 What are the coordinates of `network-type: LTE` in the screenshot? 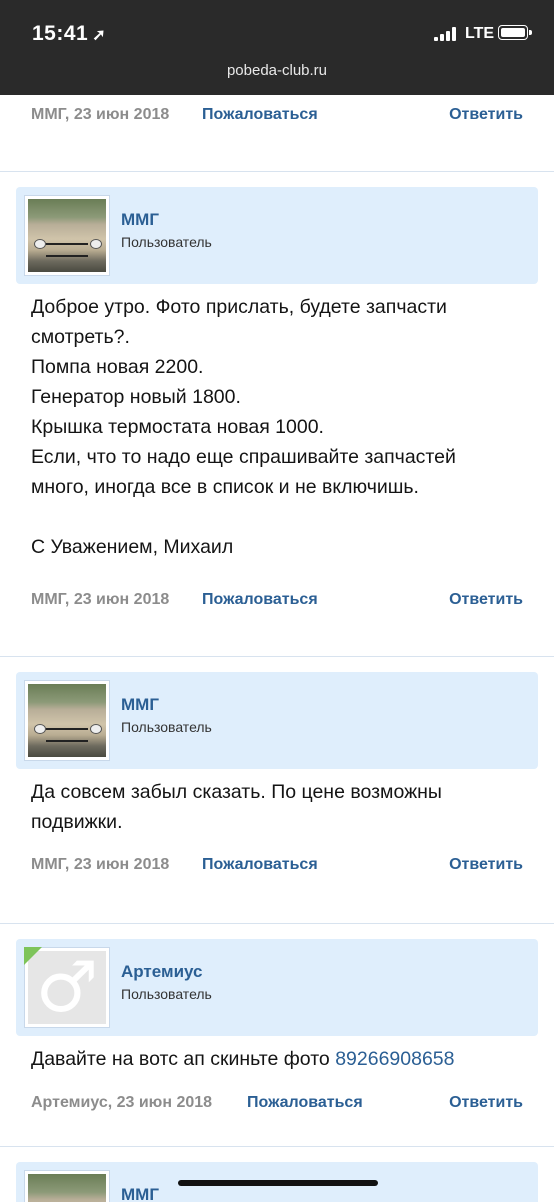 It's located at (480, 33).